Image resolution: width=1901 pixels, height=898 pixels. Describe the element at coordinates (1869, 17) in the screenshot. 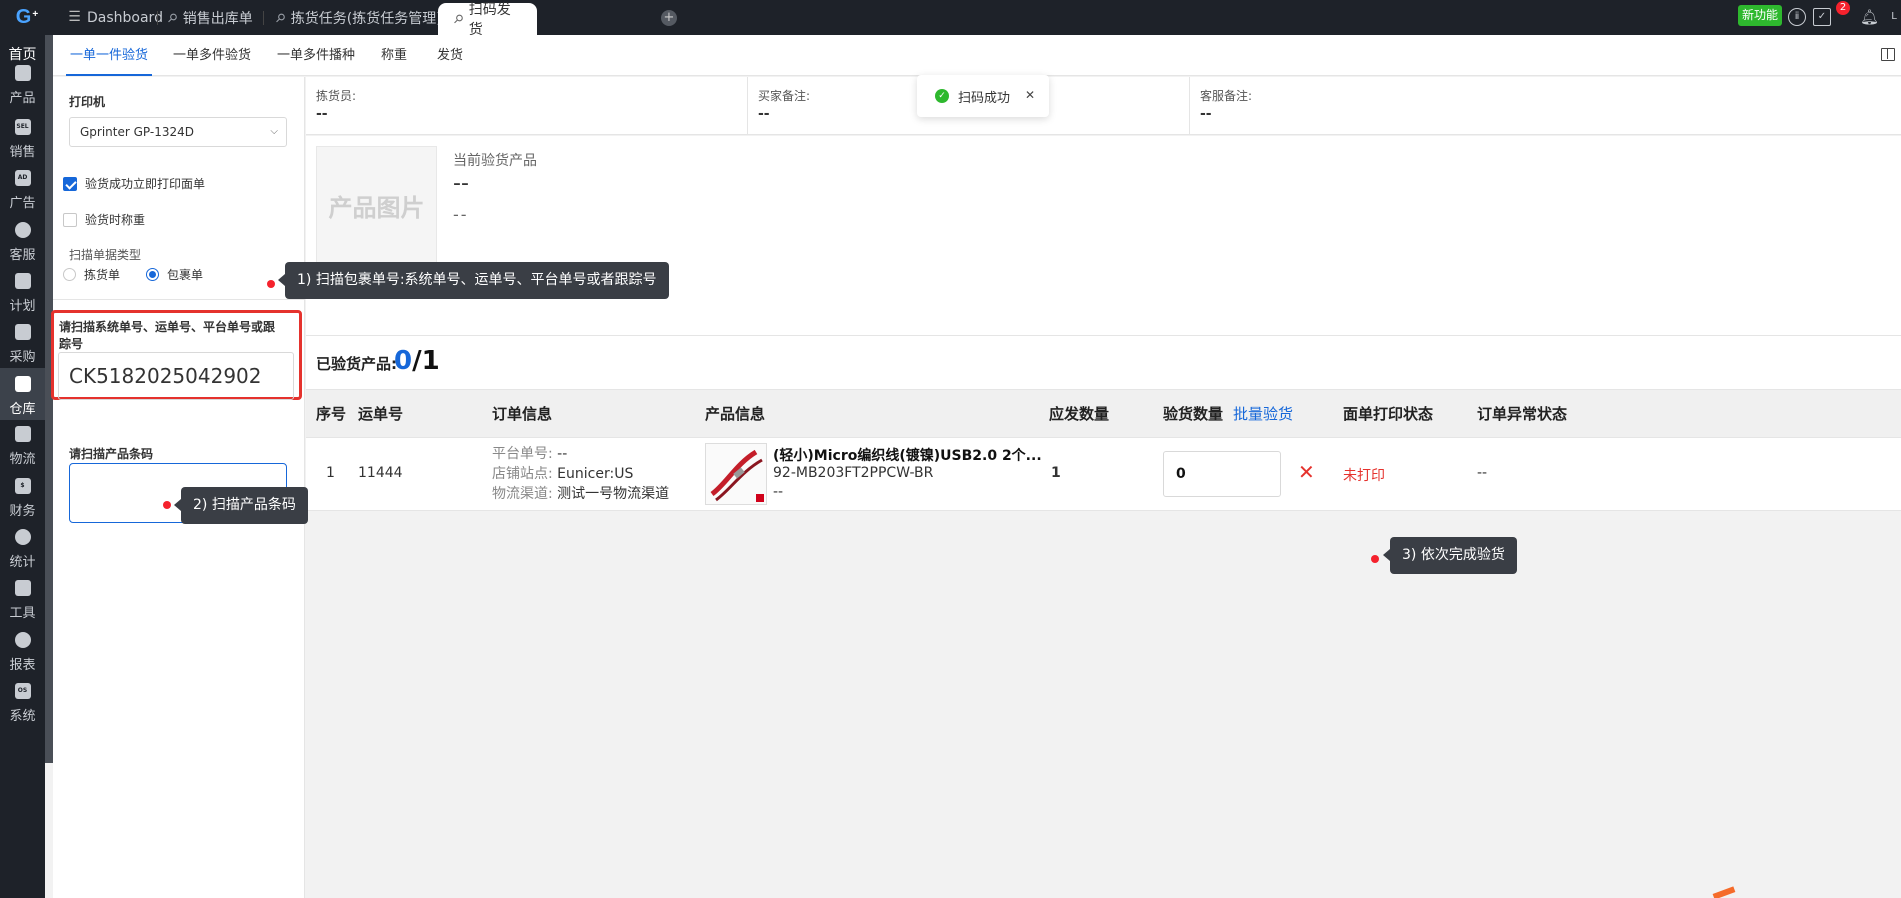

I see `bell-icon: 🔔︎` at that location.